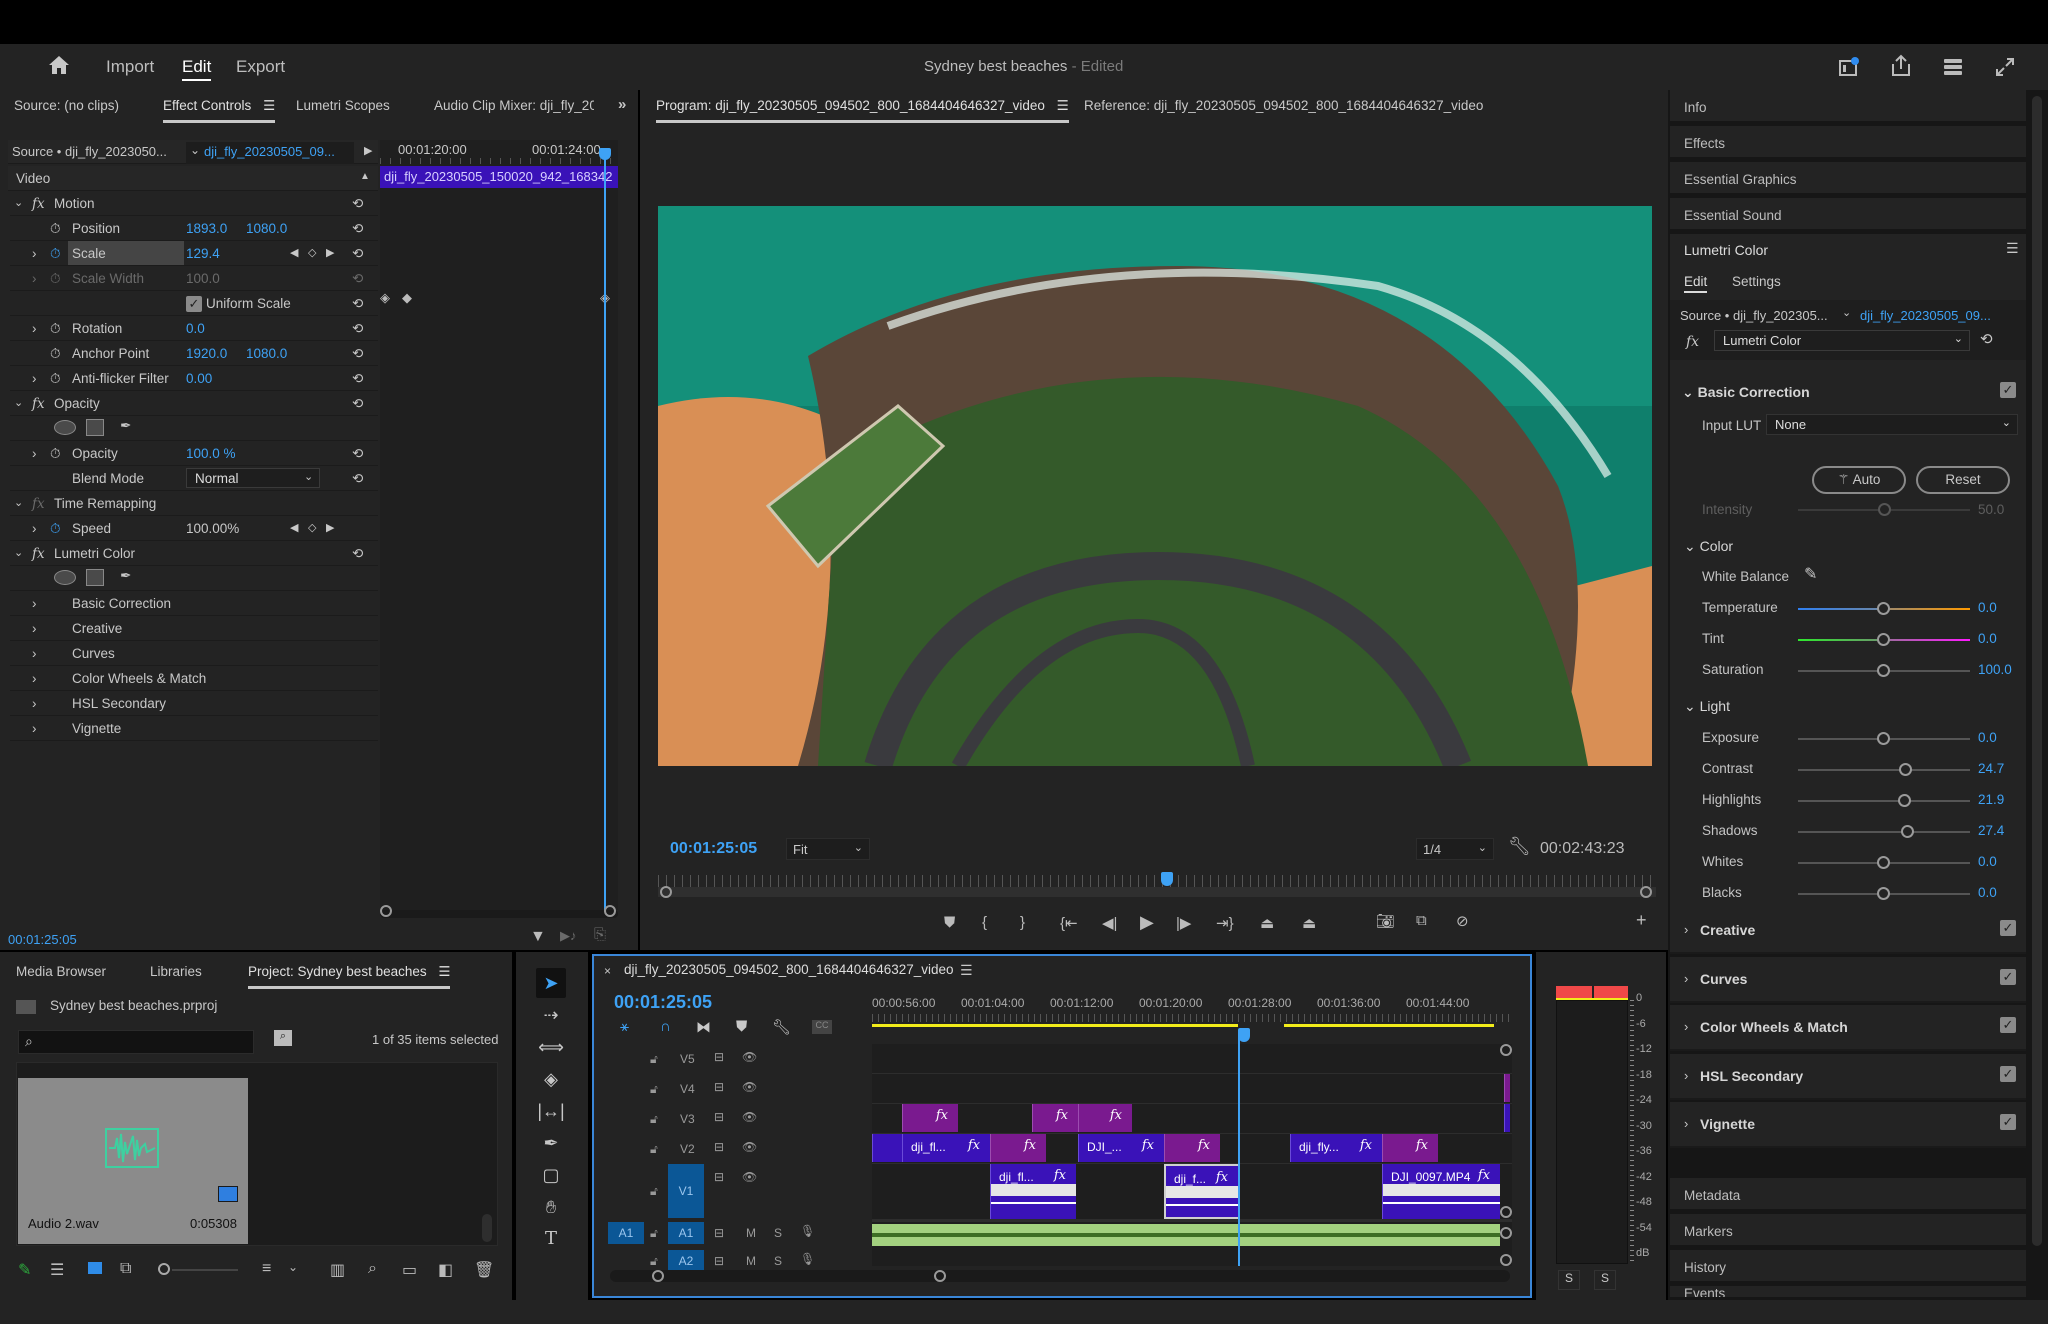 Image resolution: width=2048 pixels, height=1324 pixels. What do you see at coordinates (487, 1228) in the screenshot?
I see `project-scrollbar` at bounding box center [487, 1228].